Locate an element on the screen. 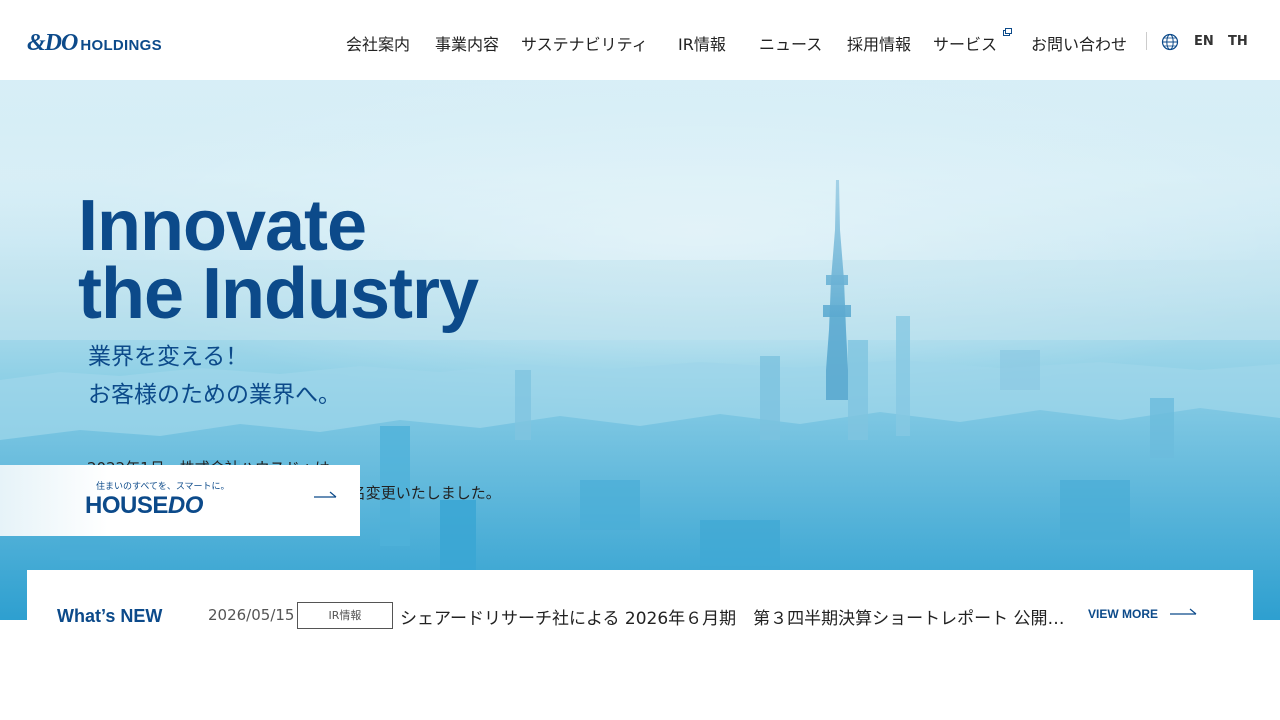 This screenshot has width=1280, height=720. external-link-icon is located at coordinates (1007, 32).